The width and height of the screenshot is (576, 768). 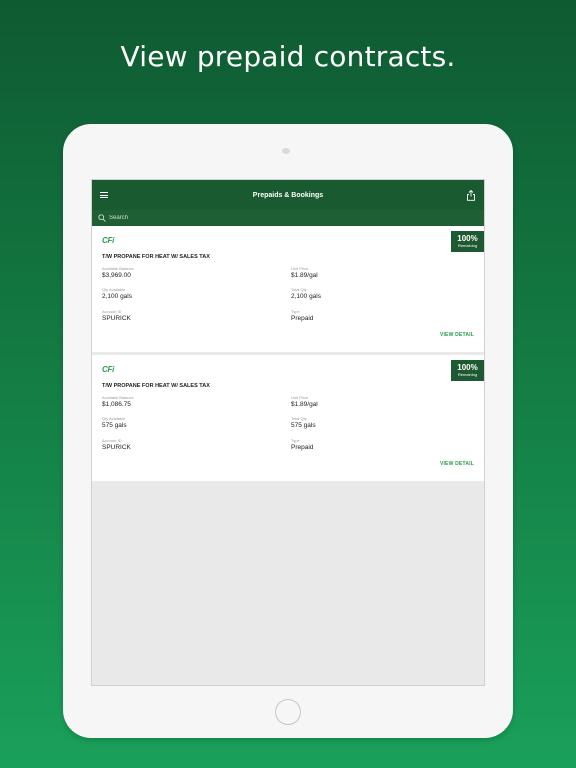 I want to click on available-balance-field: Available Balance $1,086.75, so click(x=118, y=402).